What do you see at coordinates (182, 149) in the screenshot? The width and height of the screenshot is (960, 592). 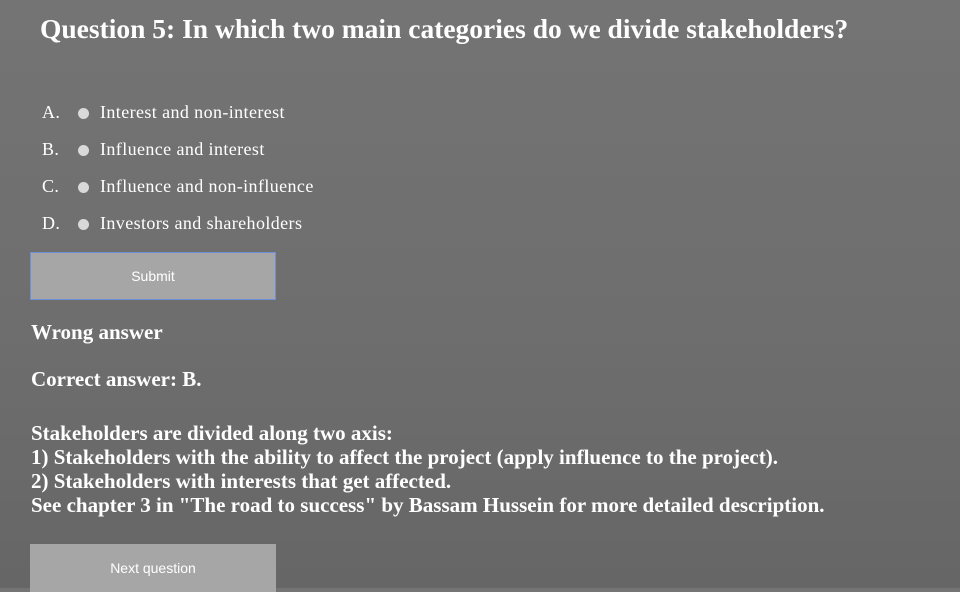 I see `option-label: Influence and interest` at bounding box center [182, 149].